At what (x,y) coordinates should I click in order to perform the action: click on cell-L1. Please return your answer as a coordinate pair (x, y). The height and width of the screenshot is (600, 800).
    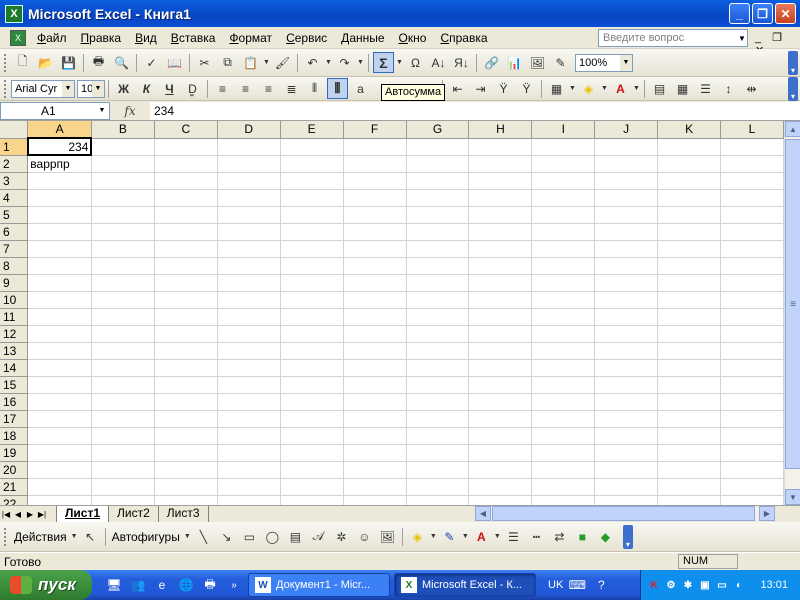
    Looking at the image, I should click on (752, 147).